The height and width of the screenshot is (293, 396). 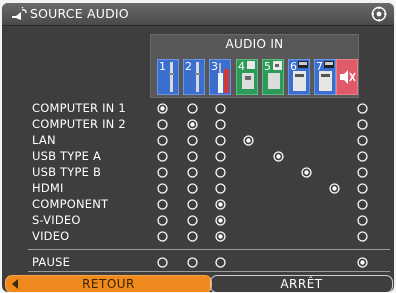 I want to click on back-button: RETOUR, so click(x=108, y=283).